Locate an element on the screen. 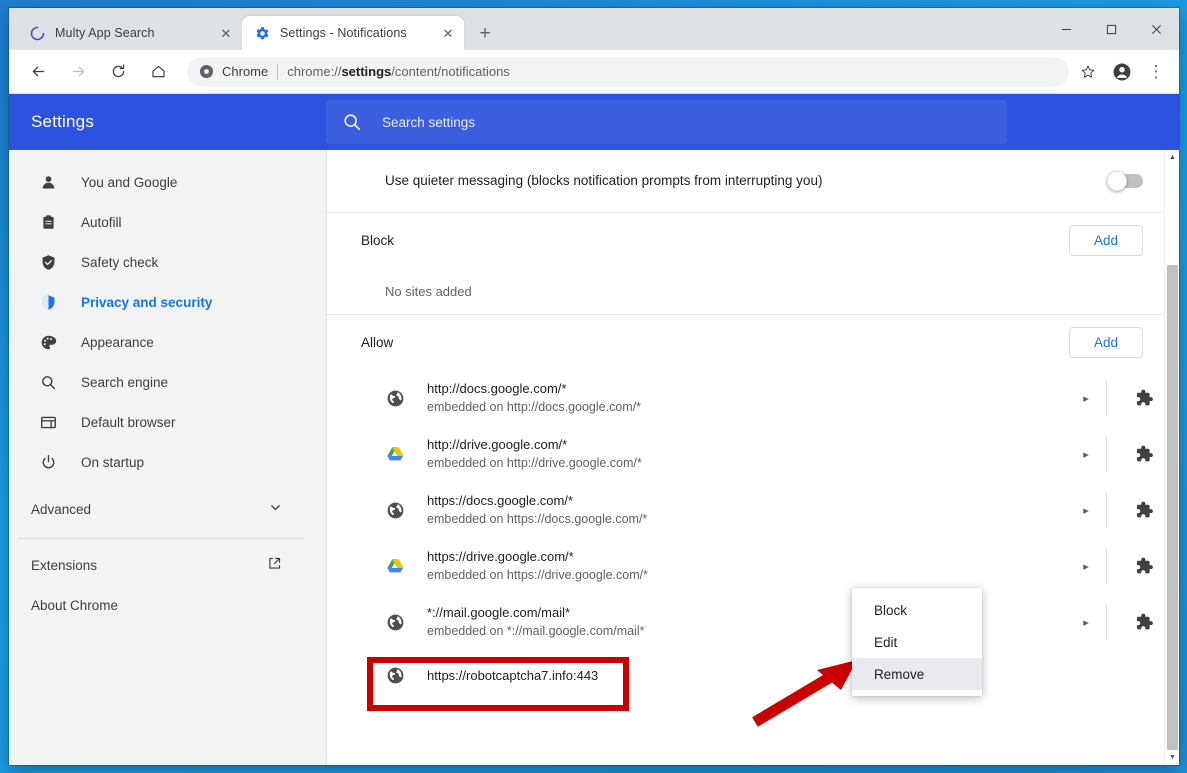  search-settings-bar is located at coordinates (666, 122).